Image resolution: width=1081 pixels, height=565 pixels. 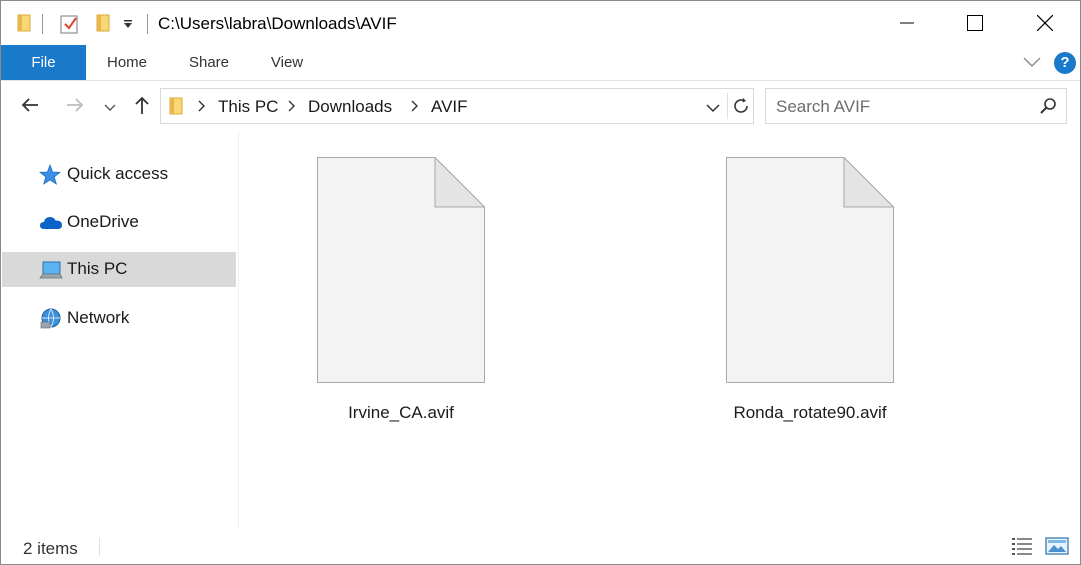 I want to click on search-input: Search AVIF, so click(x=916, y=106).